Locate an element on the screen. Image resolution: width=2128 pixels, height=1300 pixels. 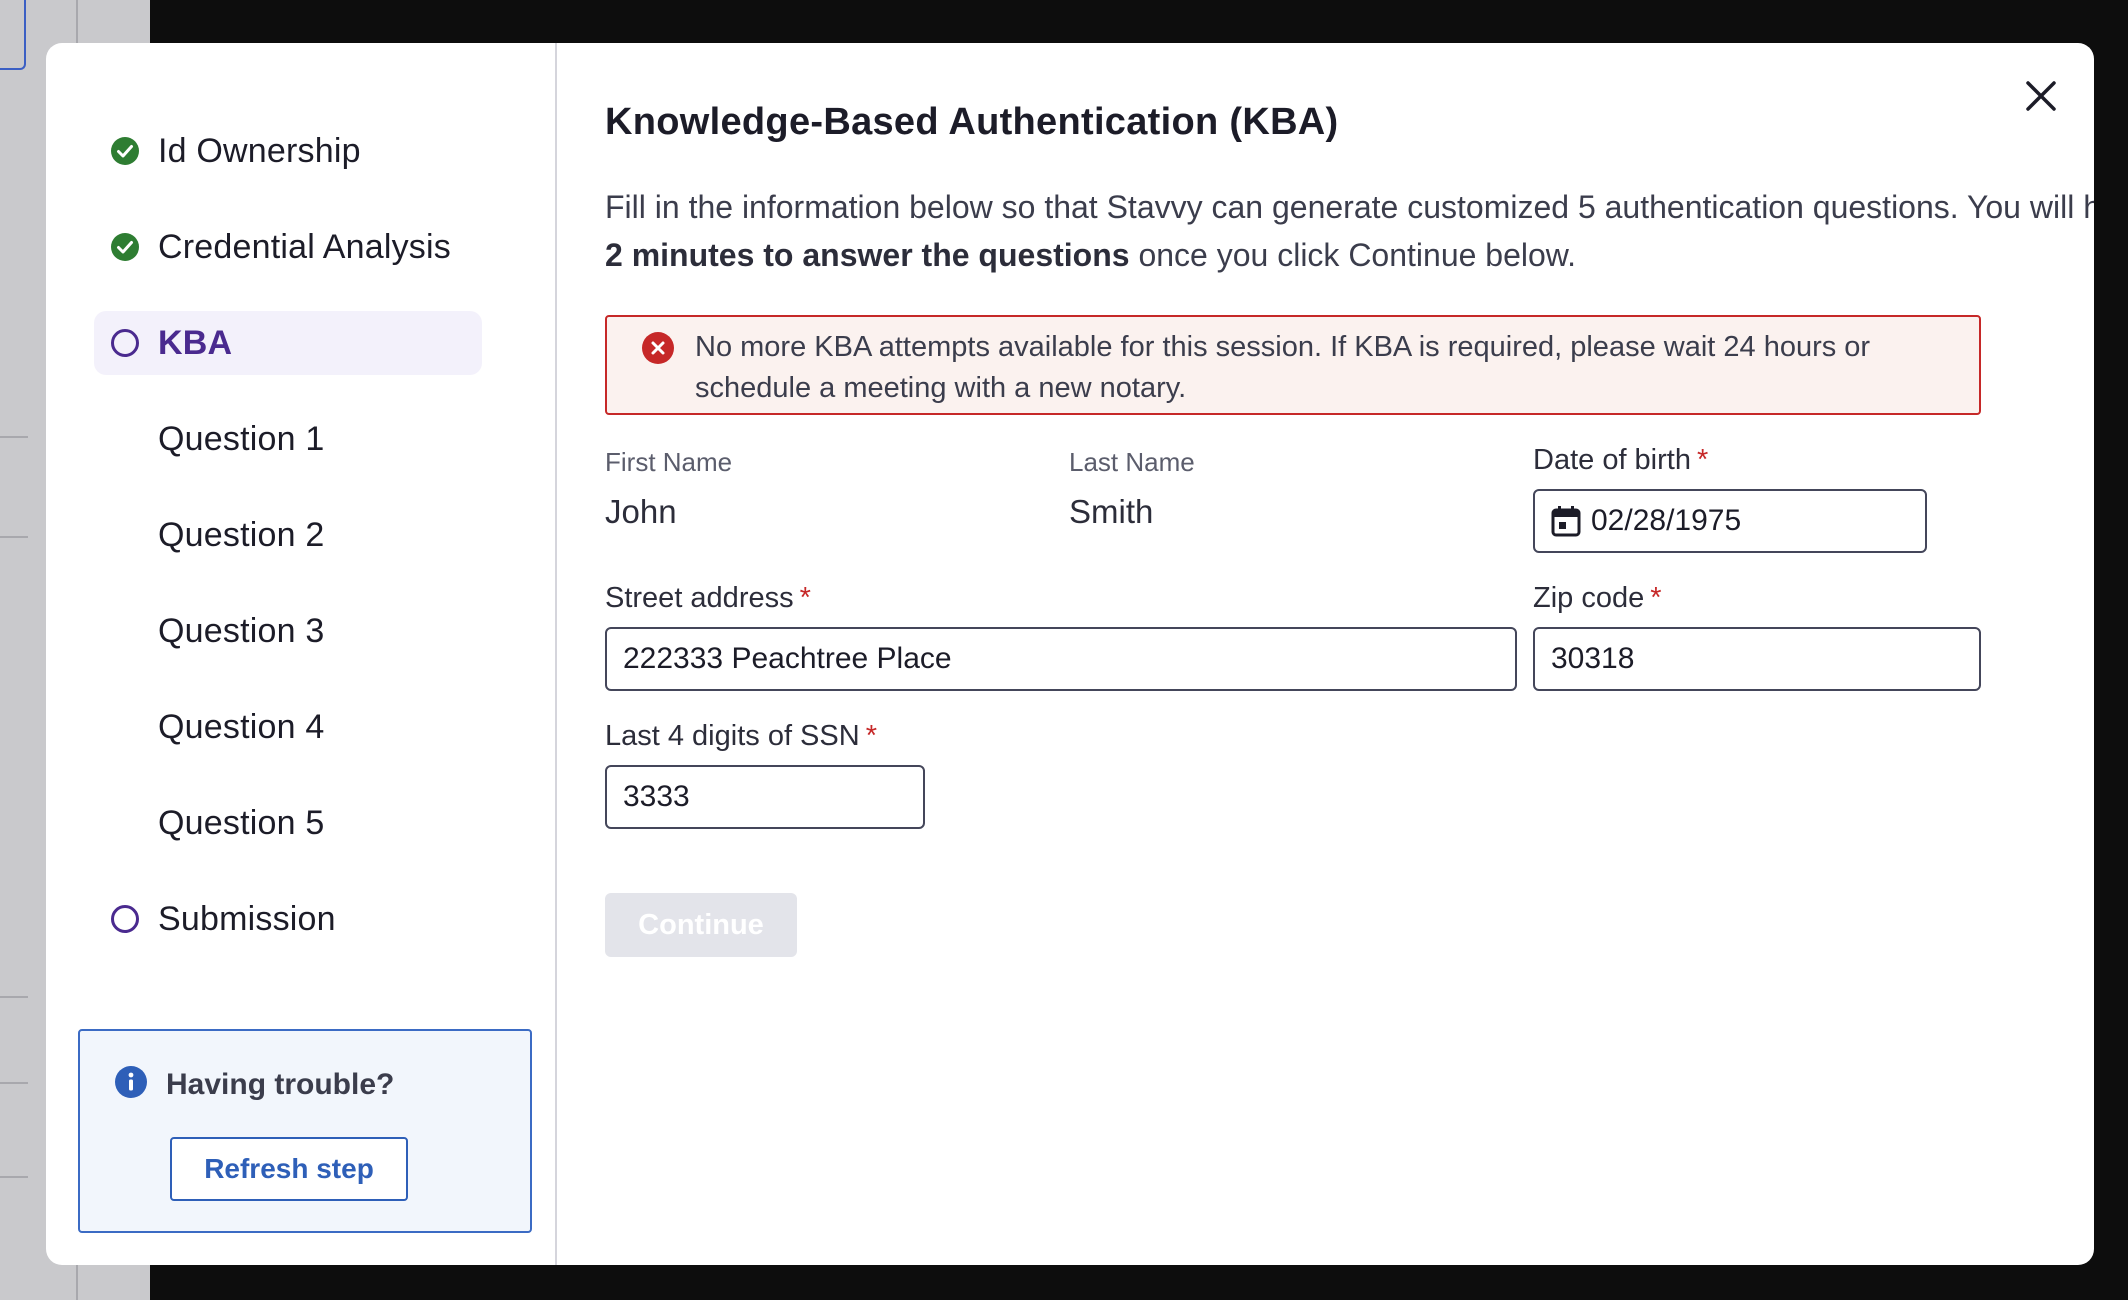
step-credential-analysis: Credential Analysis is located at coordinates (312, 247).